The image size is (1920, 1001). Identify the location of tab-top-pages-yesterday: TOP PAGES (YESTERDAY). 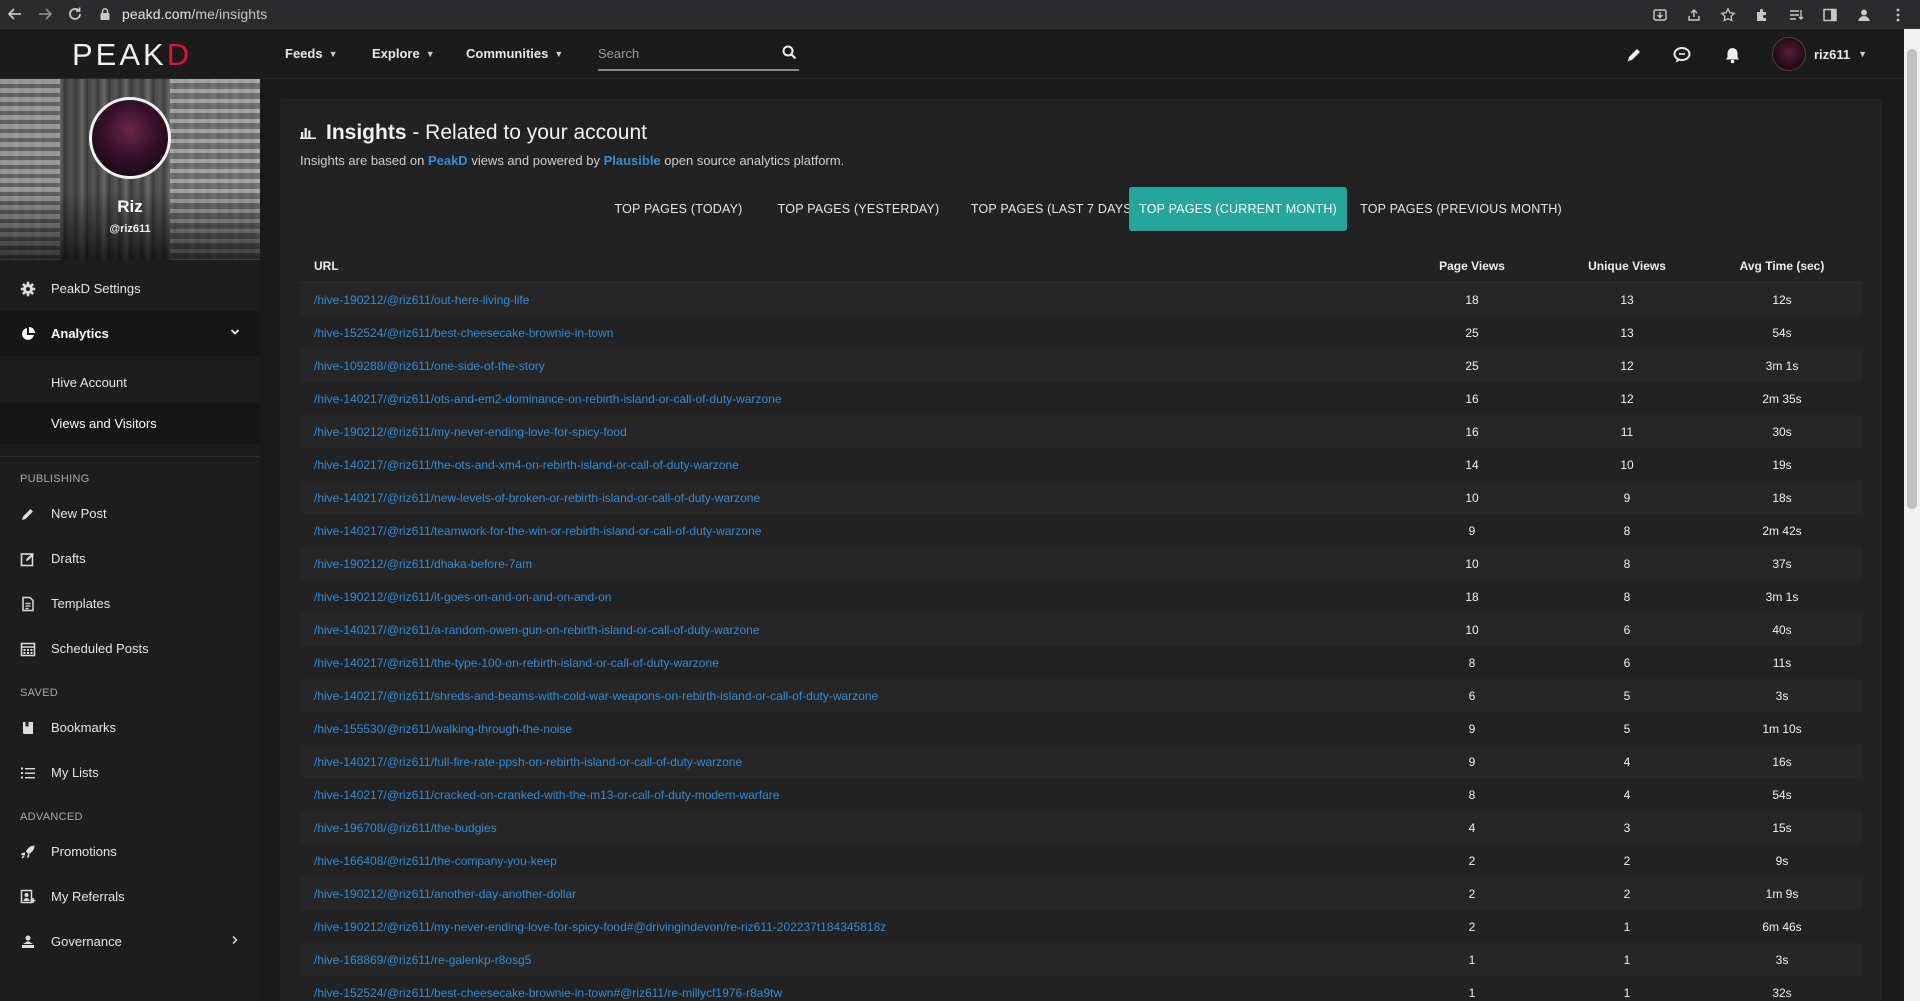
(858, 209).